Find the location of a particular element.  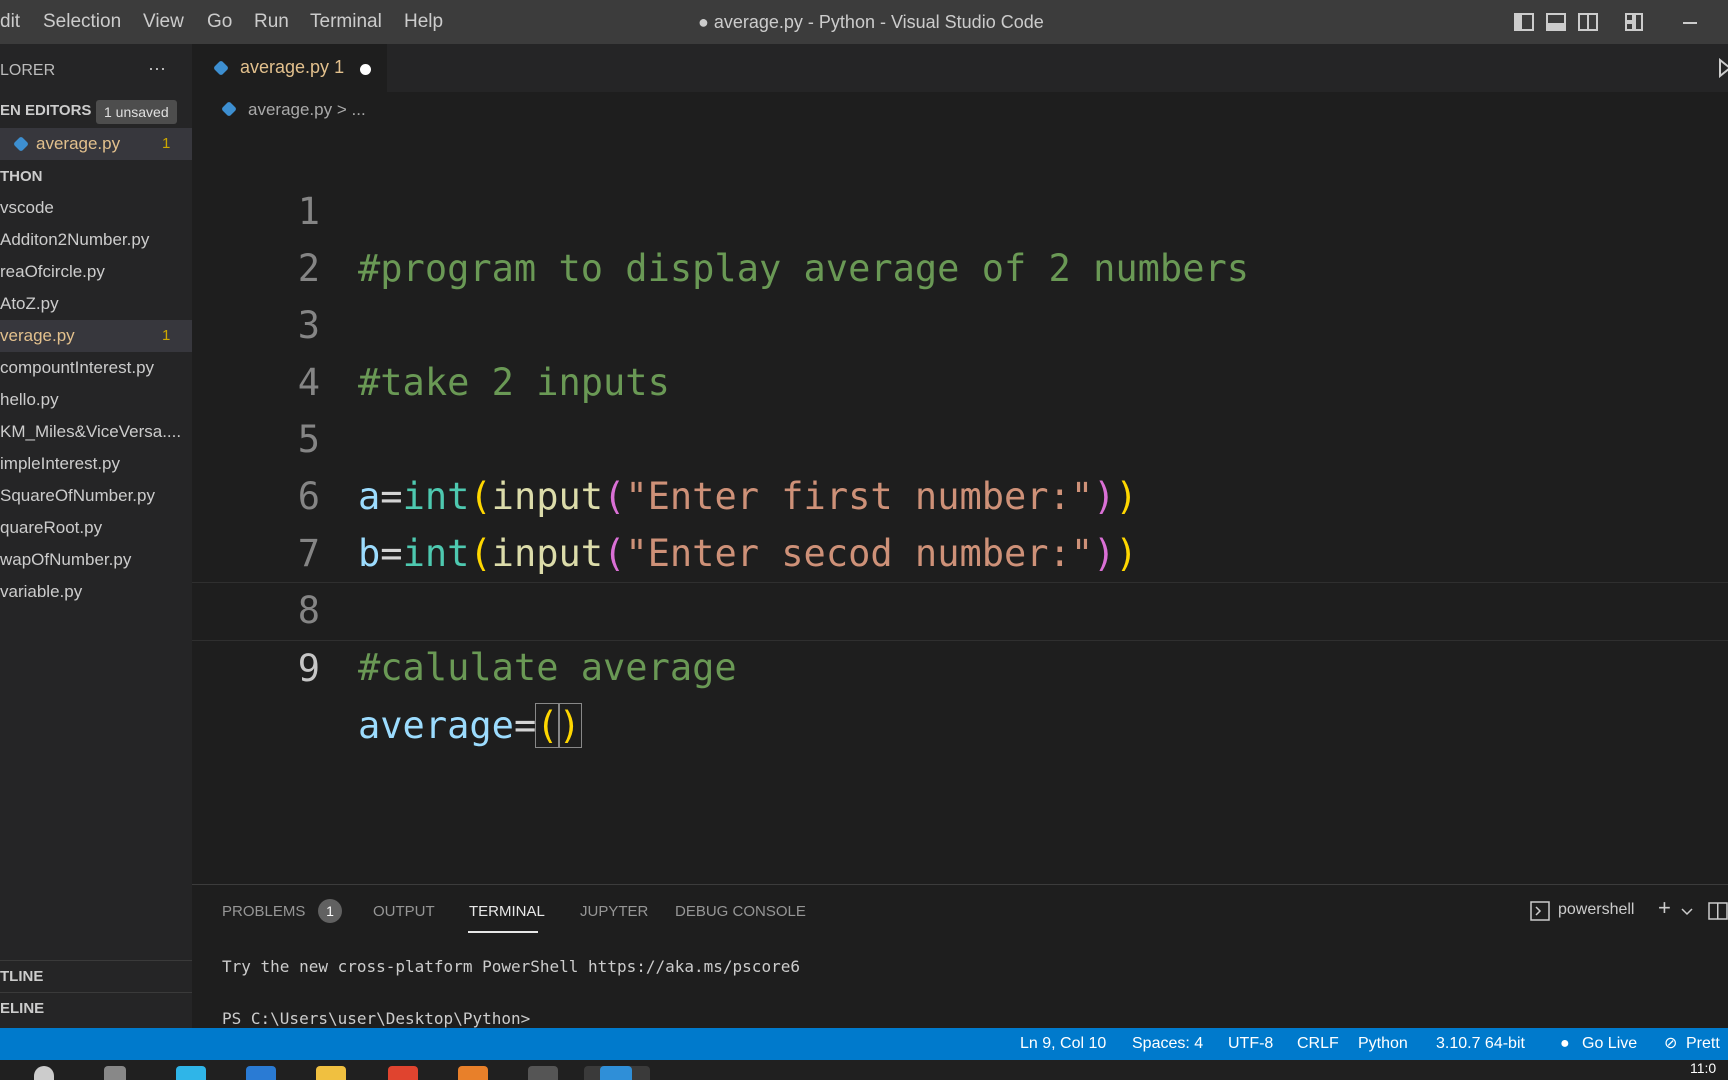

file-label: verage.py is located at coordinates (37, 335).